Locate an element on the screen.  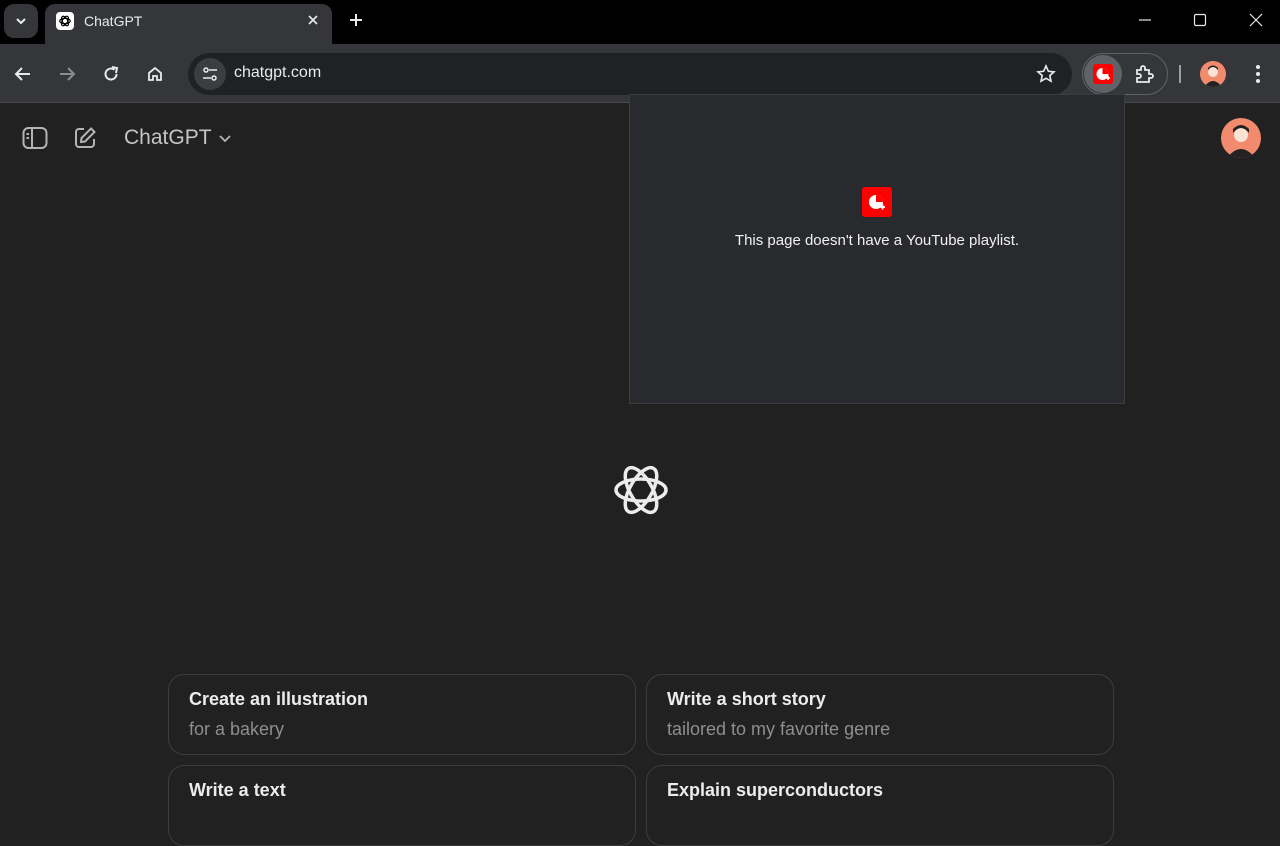
arrow-right-icon is located at coordinates (68, 74).